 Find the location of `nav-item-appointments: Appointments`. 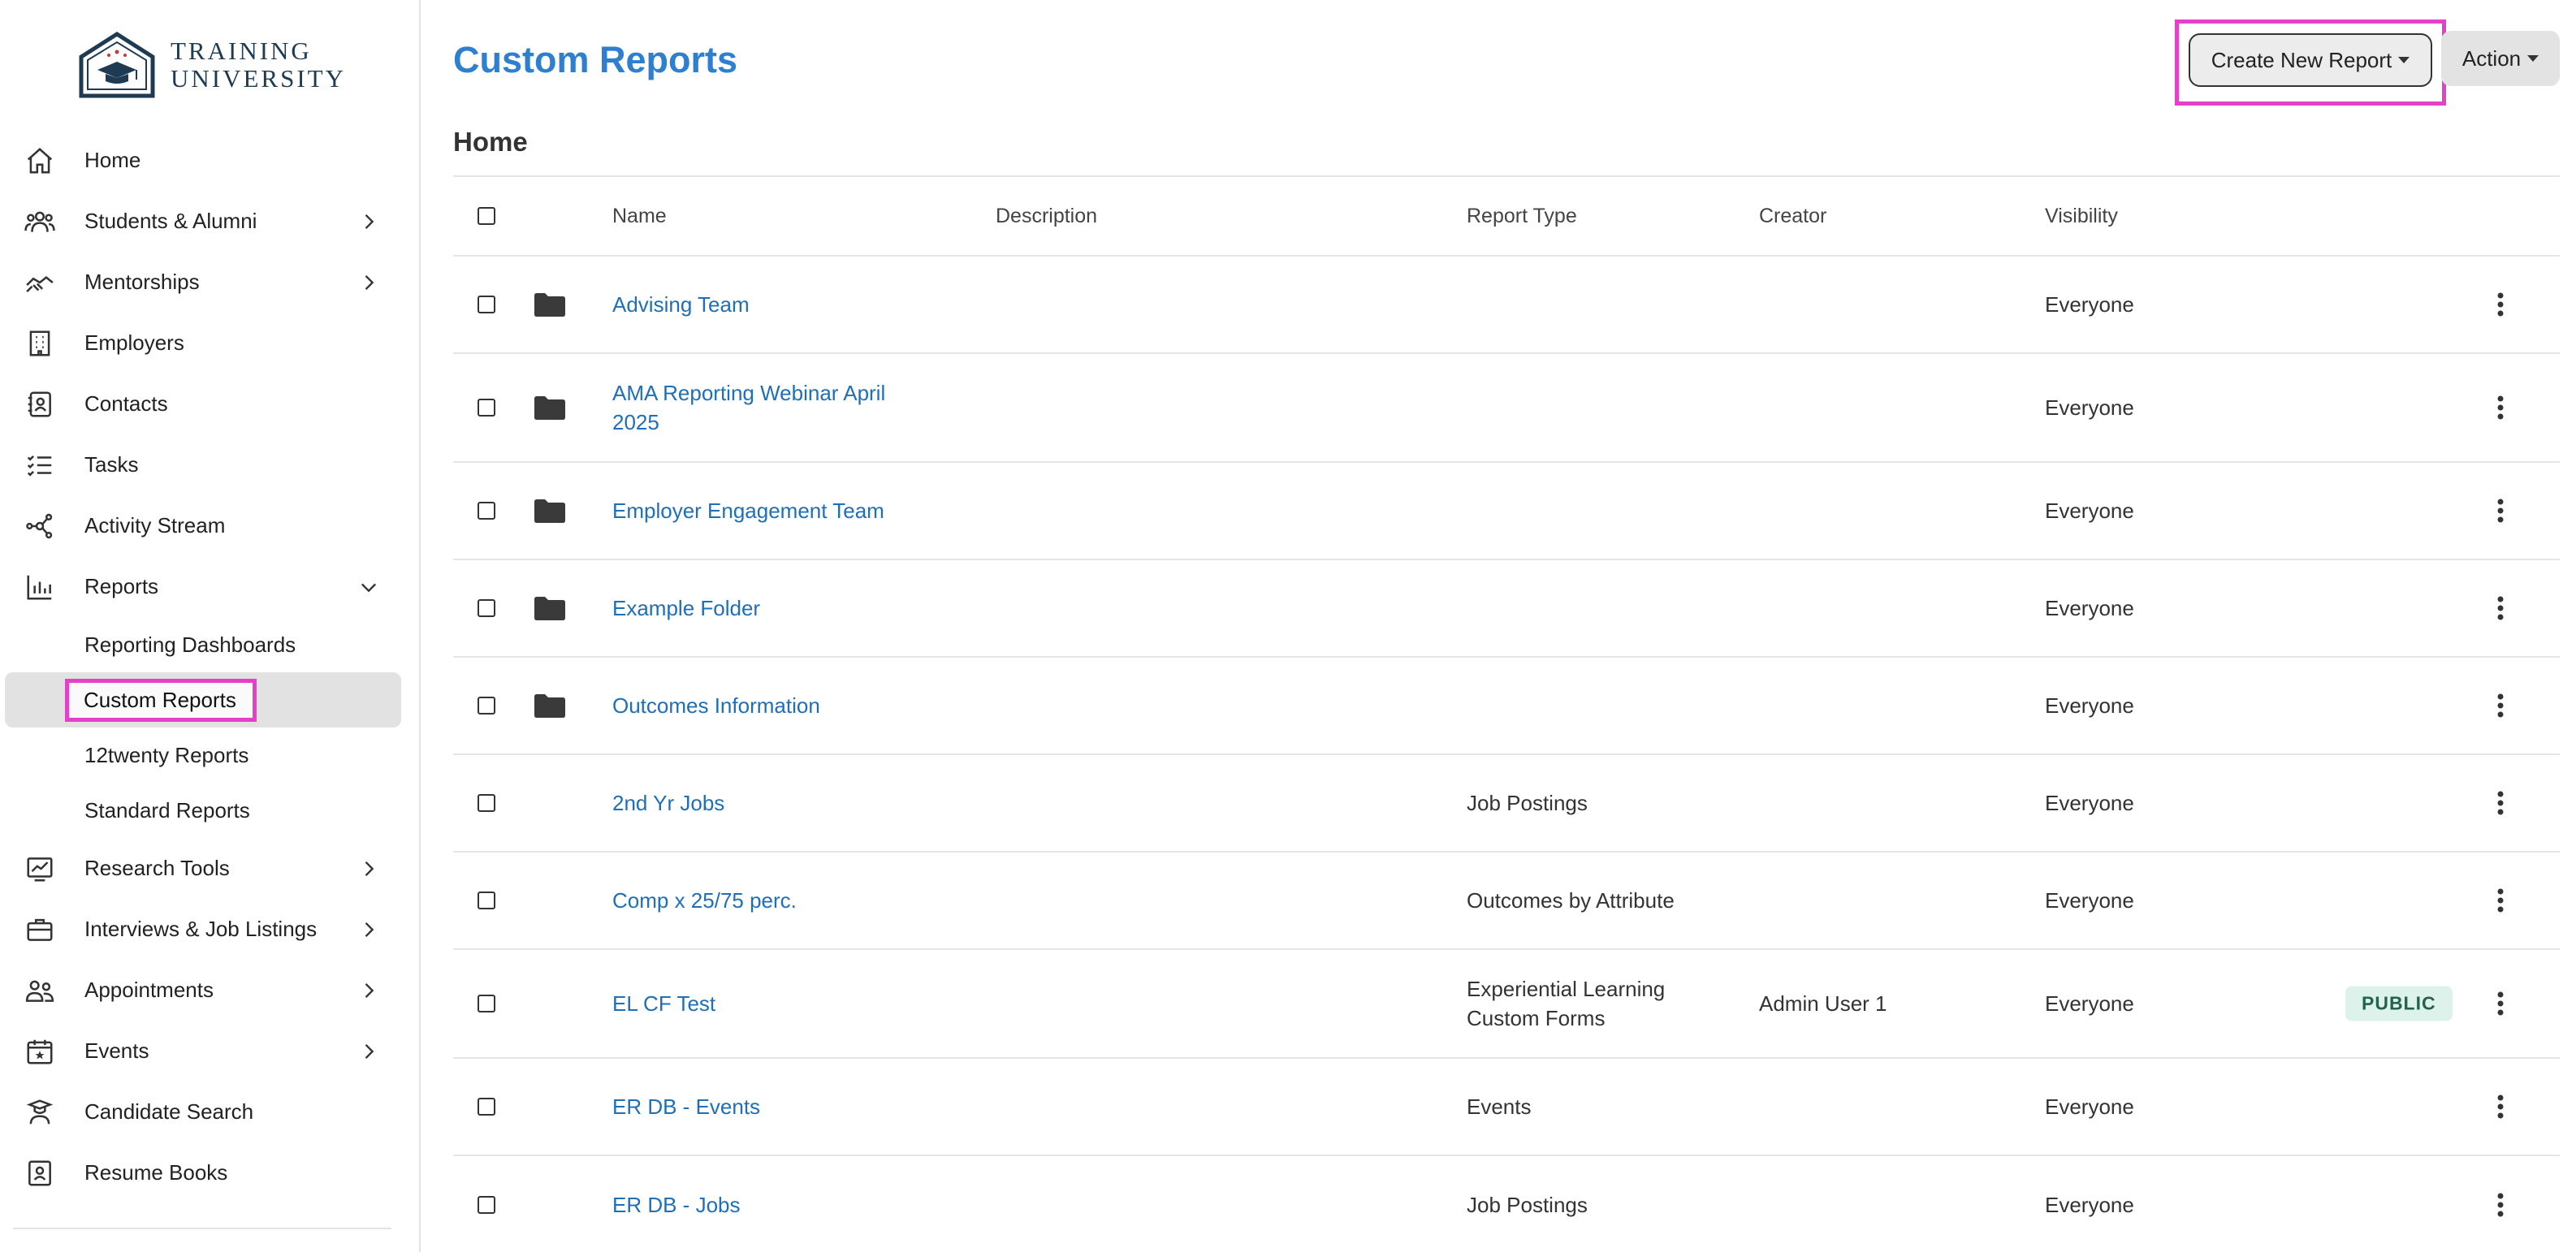

nav-item-appointments: Appointments is located at coordinates (210, 990).